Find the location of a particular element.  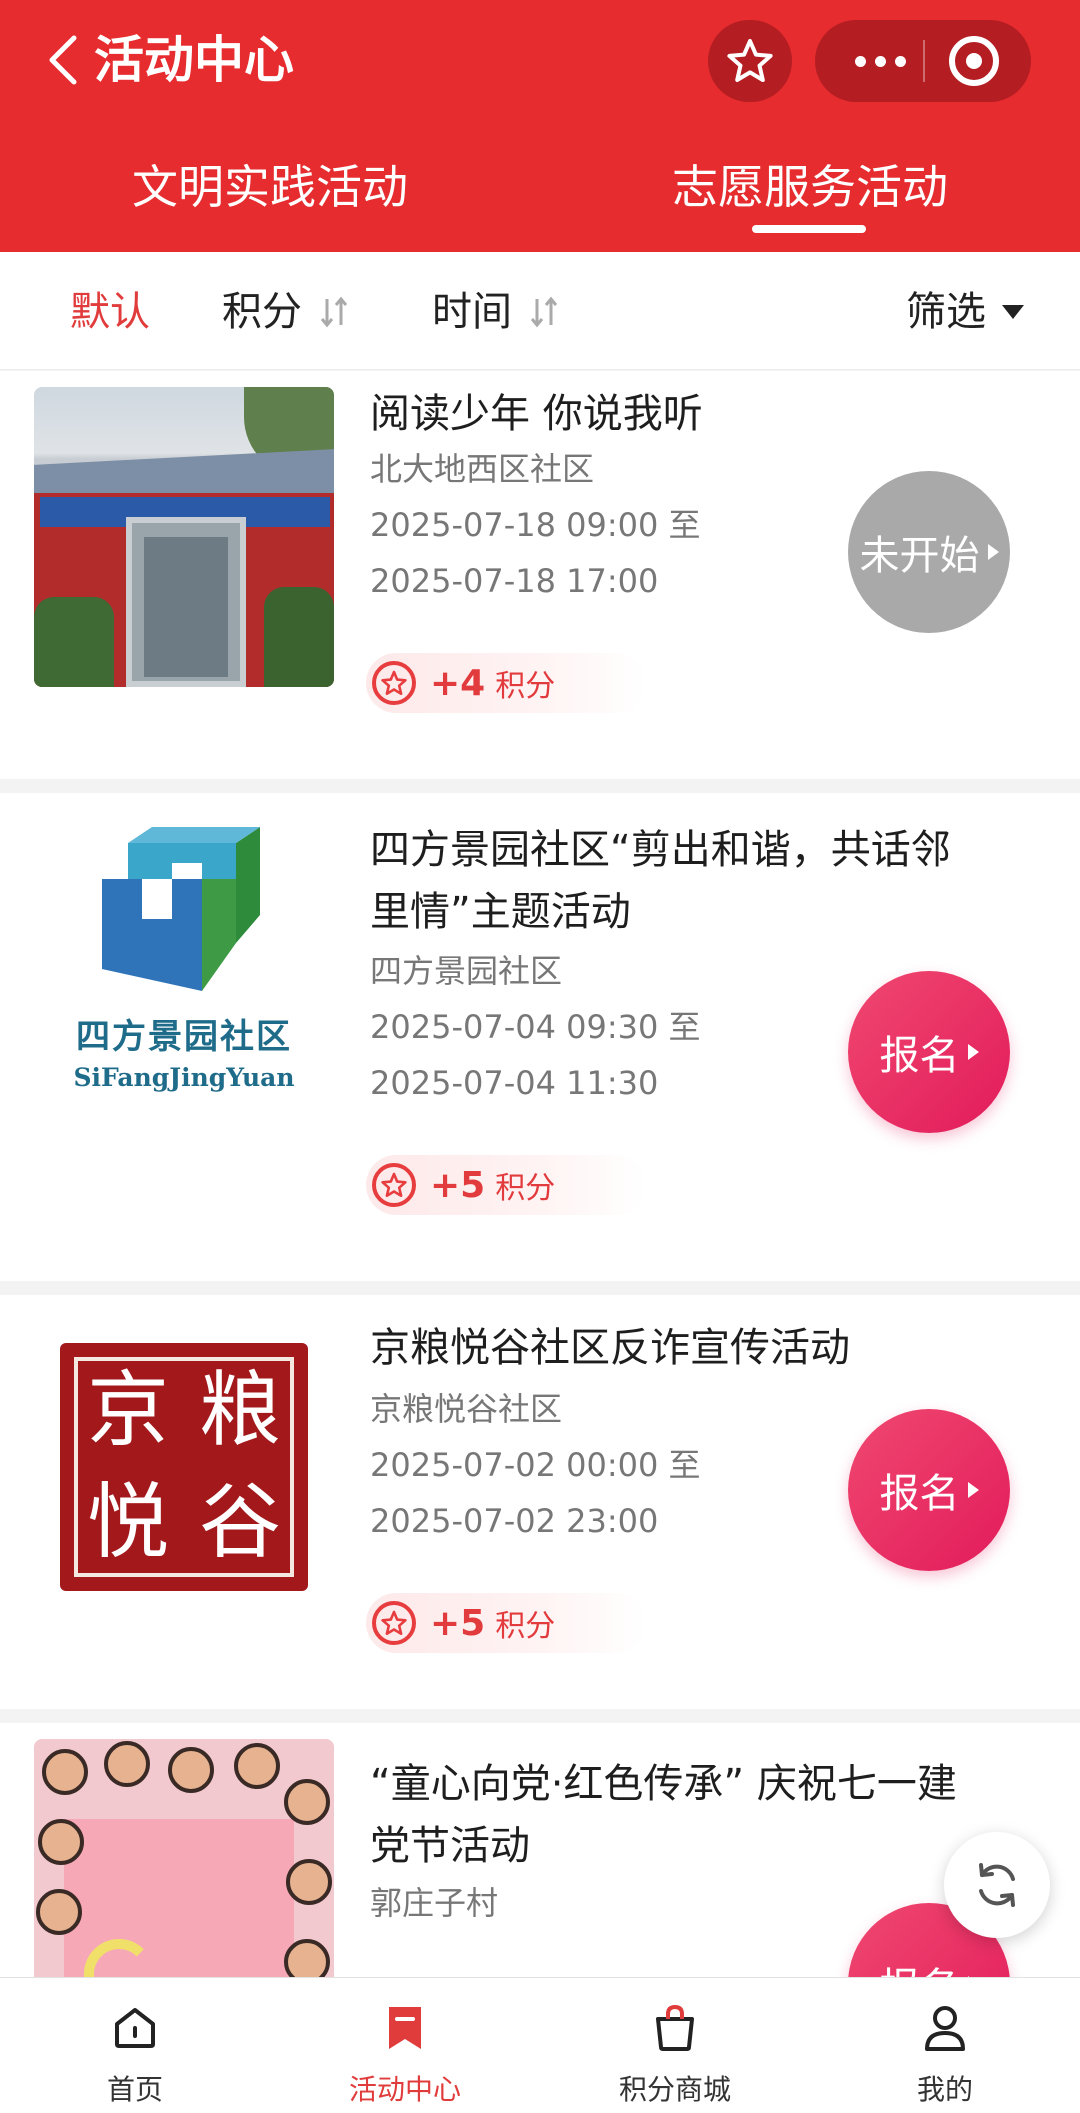

points-badge: +4 积分 is located at coordinates (506, 683).